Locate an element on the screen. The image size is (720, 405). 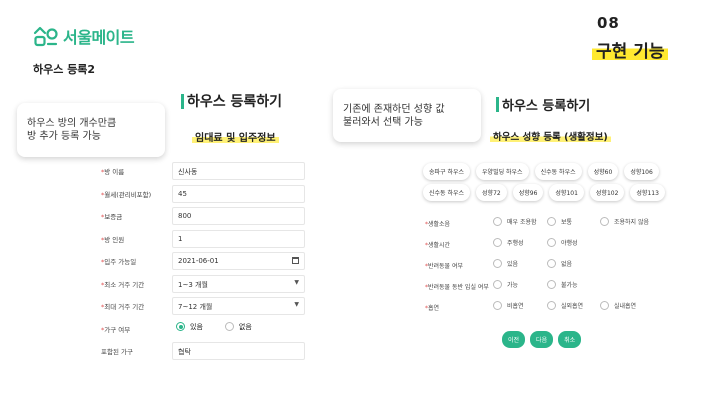
furniture-no-radio: 없음 is located at coordinates (238, 327).